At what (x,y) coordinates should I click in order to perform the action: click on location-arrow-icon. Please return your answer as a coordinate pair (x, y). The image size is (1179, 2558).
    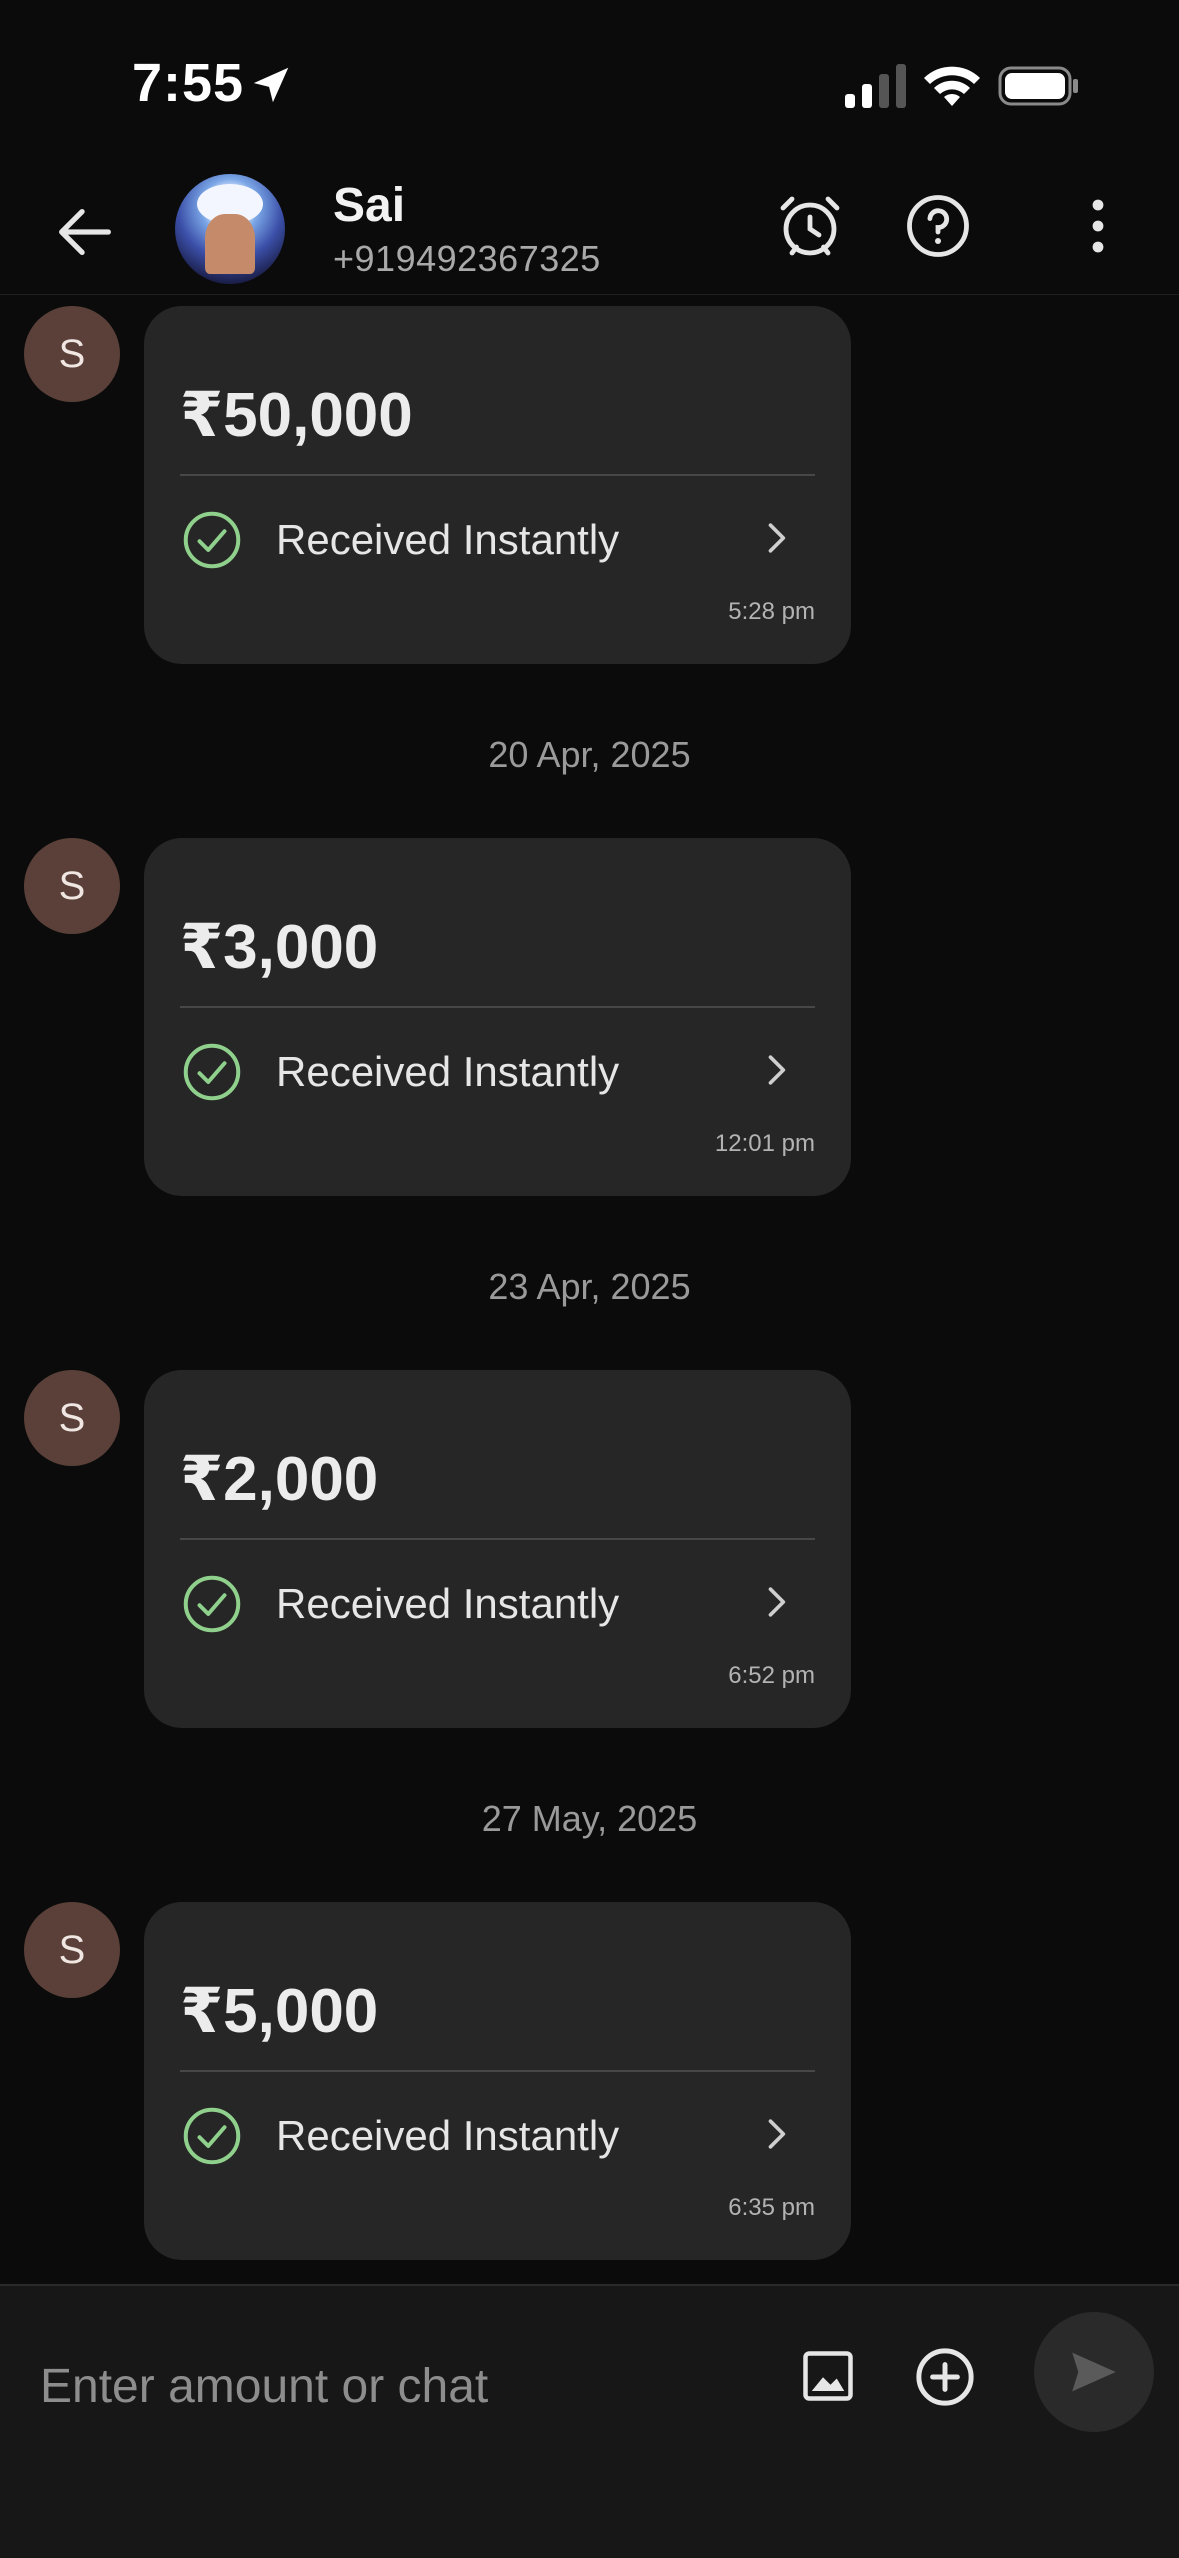
    Looking at the image, I should click on (271, 85).